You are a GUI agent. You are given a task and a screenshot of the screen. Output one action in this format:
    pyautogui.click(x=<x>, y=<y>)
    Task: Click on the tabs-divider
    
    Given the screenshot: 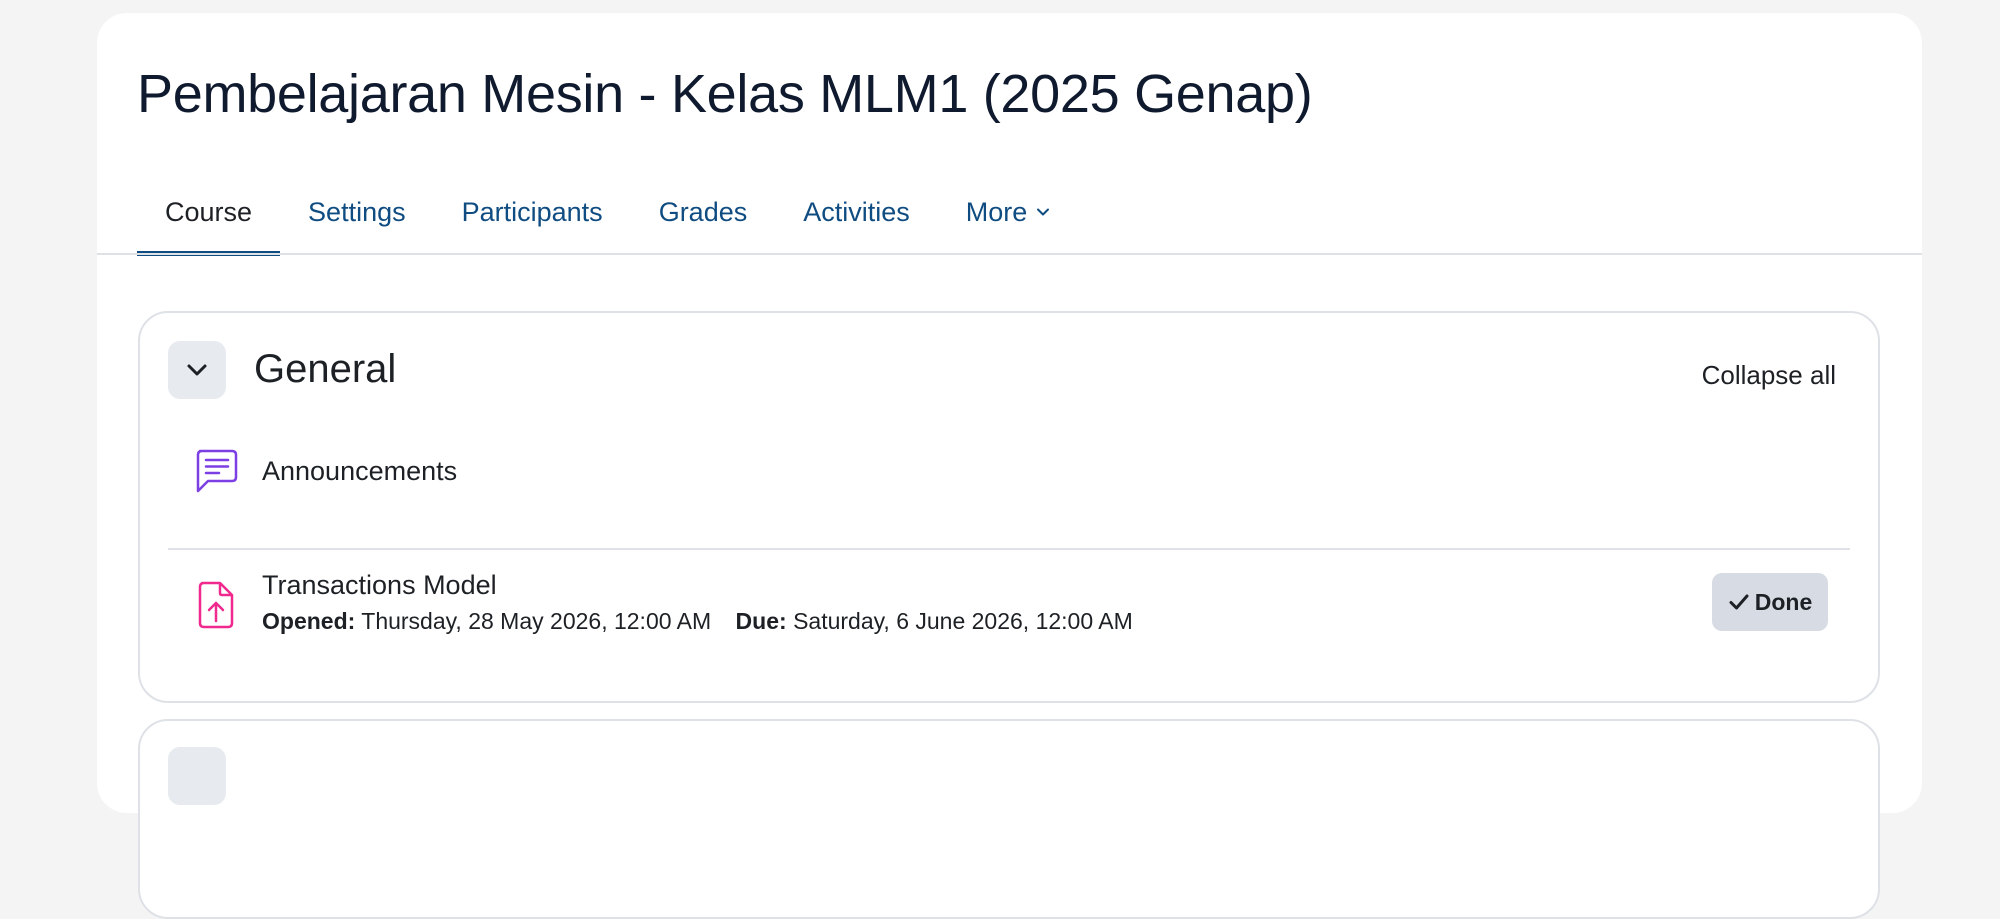 What is the action you would take?
    pyautogui.click(x=1009, y=254)
    